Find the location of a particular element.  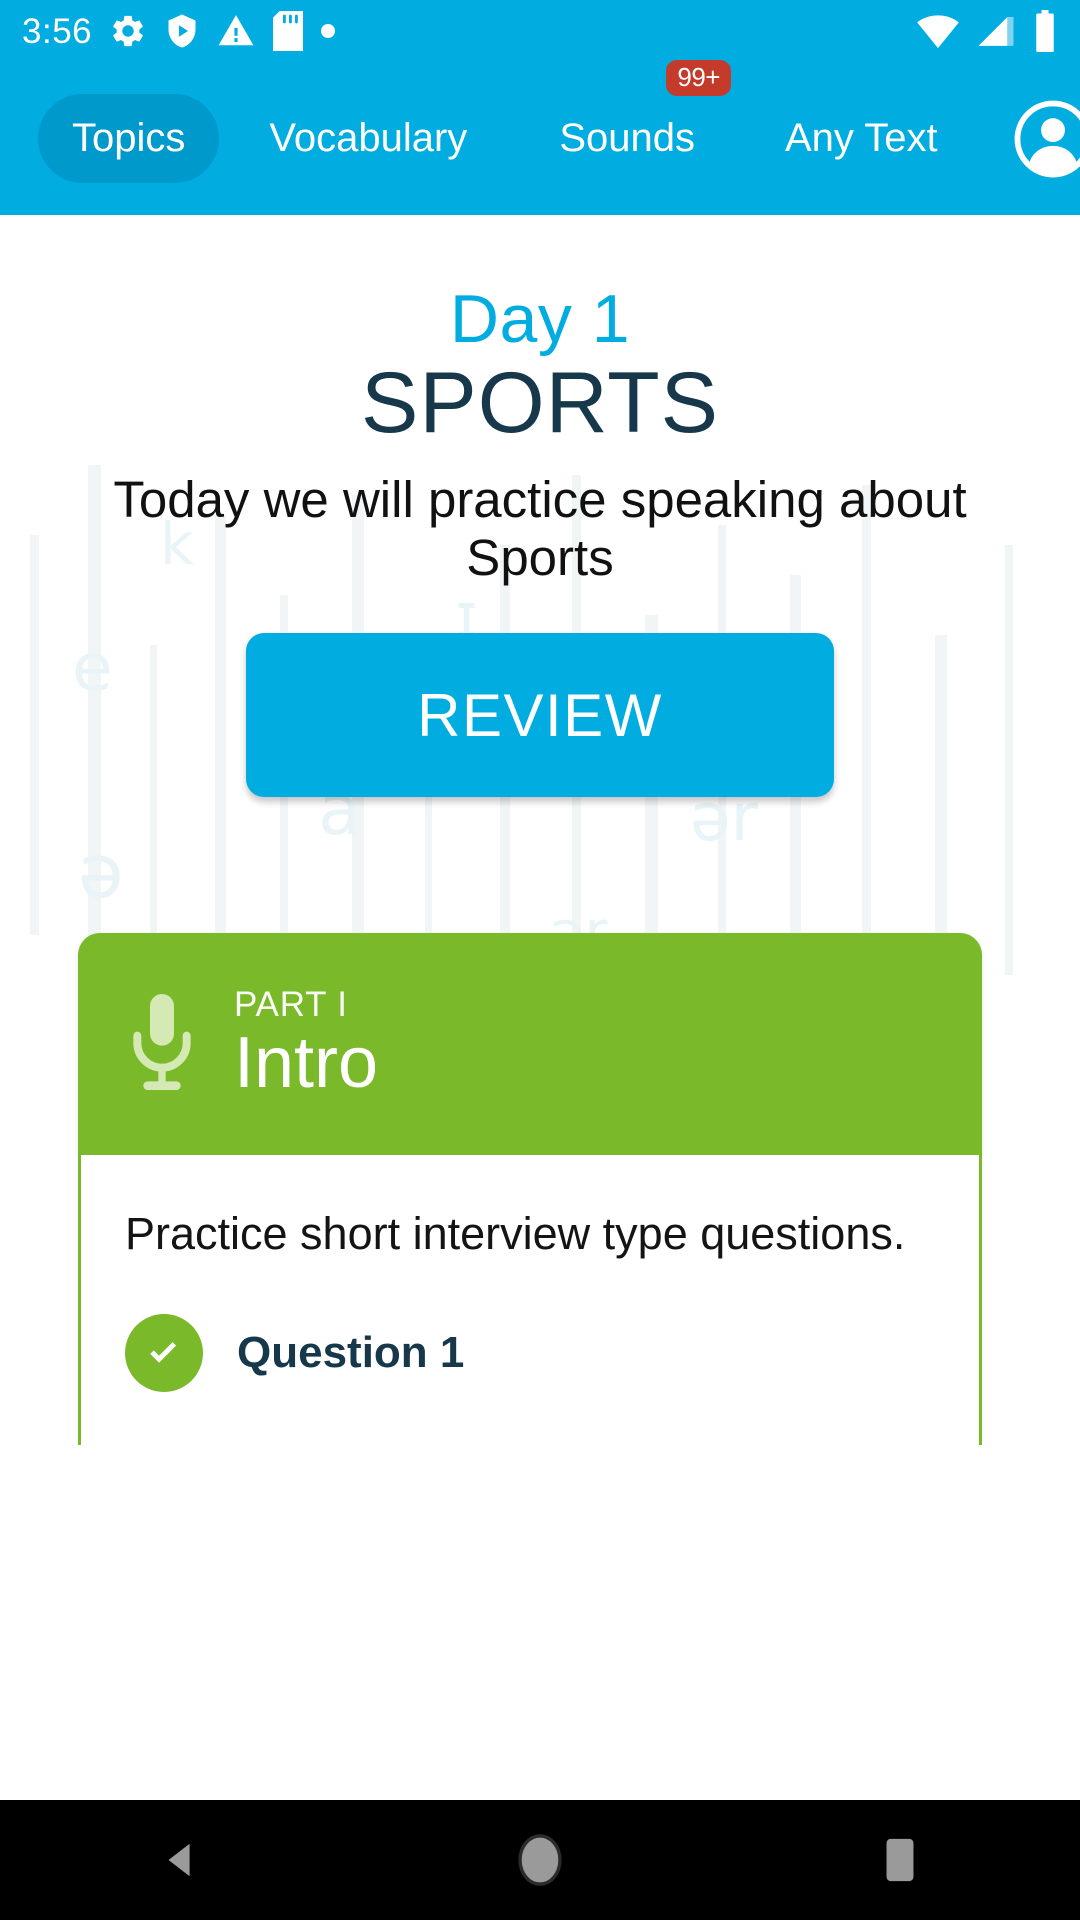

top-nav-bar: Topics Vocabulary Sounds 99+ Any Text is located at coordinates (540, 137).